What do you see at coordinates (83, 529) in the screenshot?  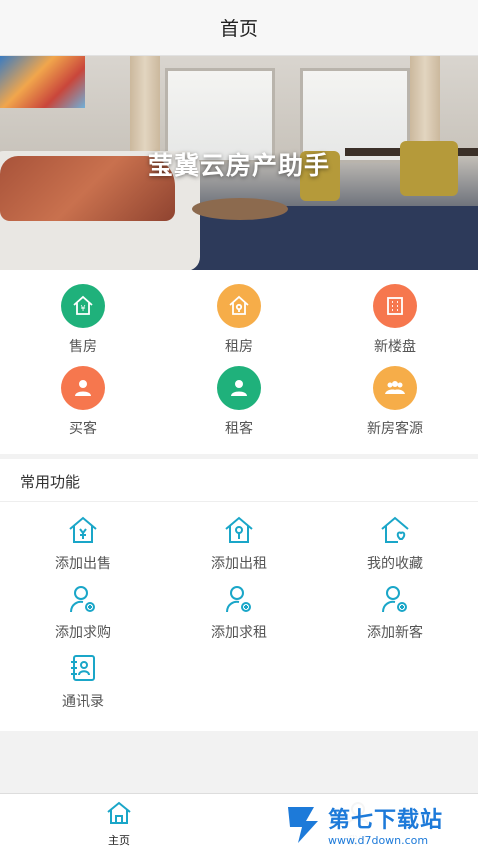 I see `house-yuan-outline-icon` at bounding box center [83, 529].